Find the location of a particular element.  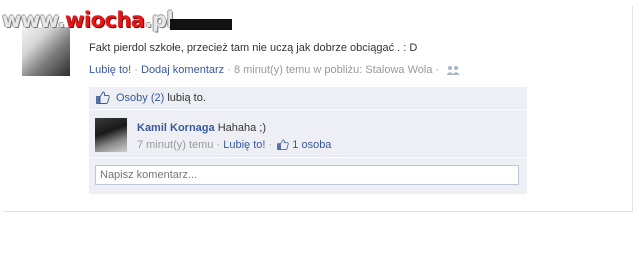

likes-text: Osoby (2) lubią to. is located at coordinates (161, 98).